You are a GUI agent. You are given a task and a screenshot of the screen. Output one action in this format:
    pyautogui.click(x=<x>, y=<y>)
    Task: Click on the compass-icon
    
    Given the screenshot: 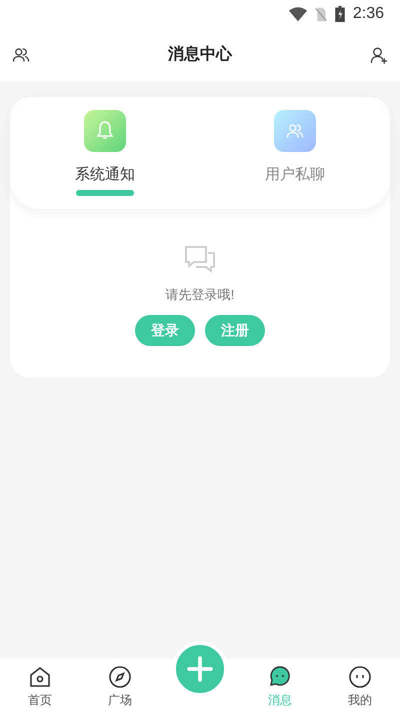 What is the action you would take?
    pyautogui.click(x=120, y=677)
    